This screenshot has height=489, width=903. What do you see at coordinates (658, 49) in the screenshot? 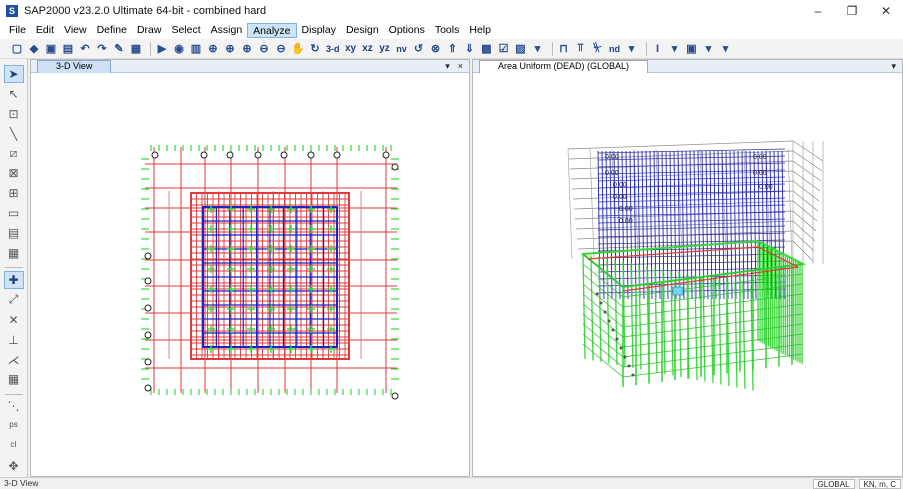
I see `section-i-icon: I` at bounding box center [658, 49].